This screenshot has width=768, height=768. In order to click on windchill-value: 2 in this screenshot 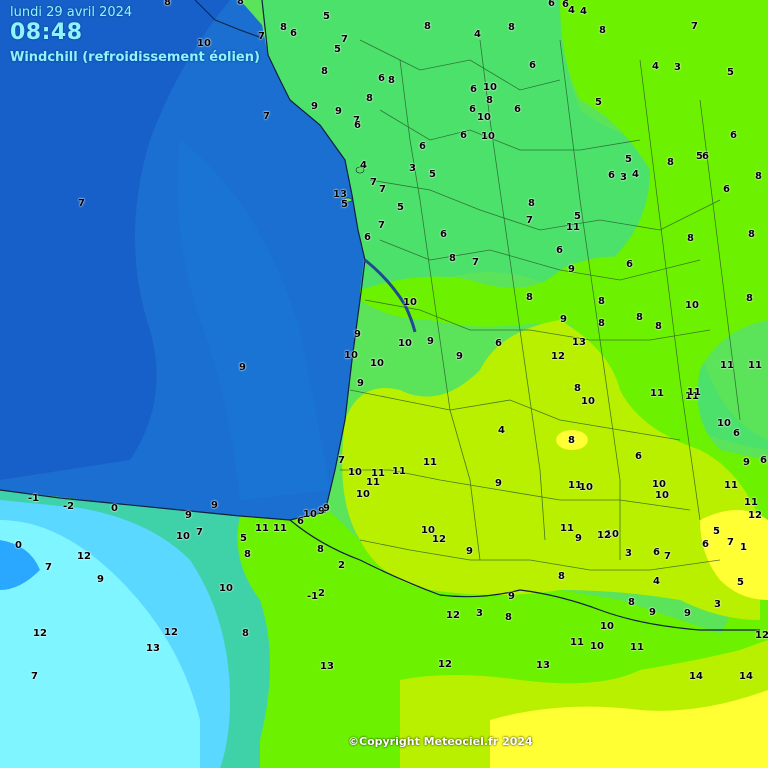, I will do `click(341, 565)`.